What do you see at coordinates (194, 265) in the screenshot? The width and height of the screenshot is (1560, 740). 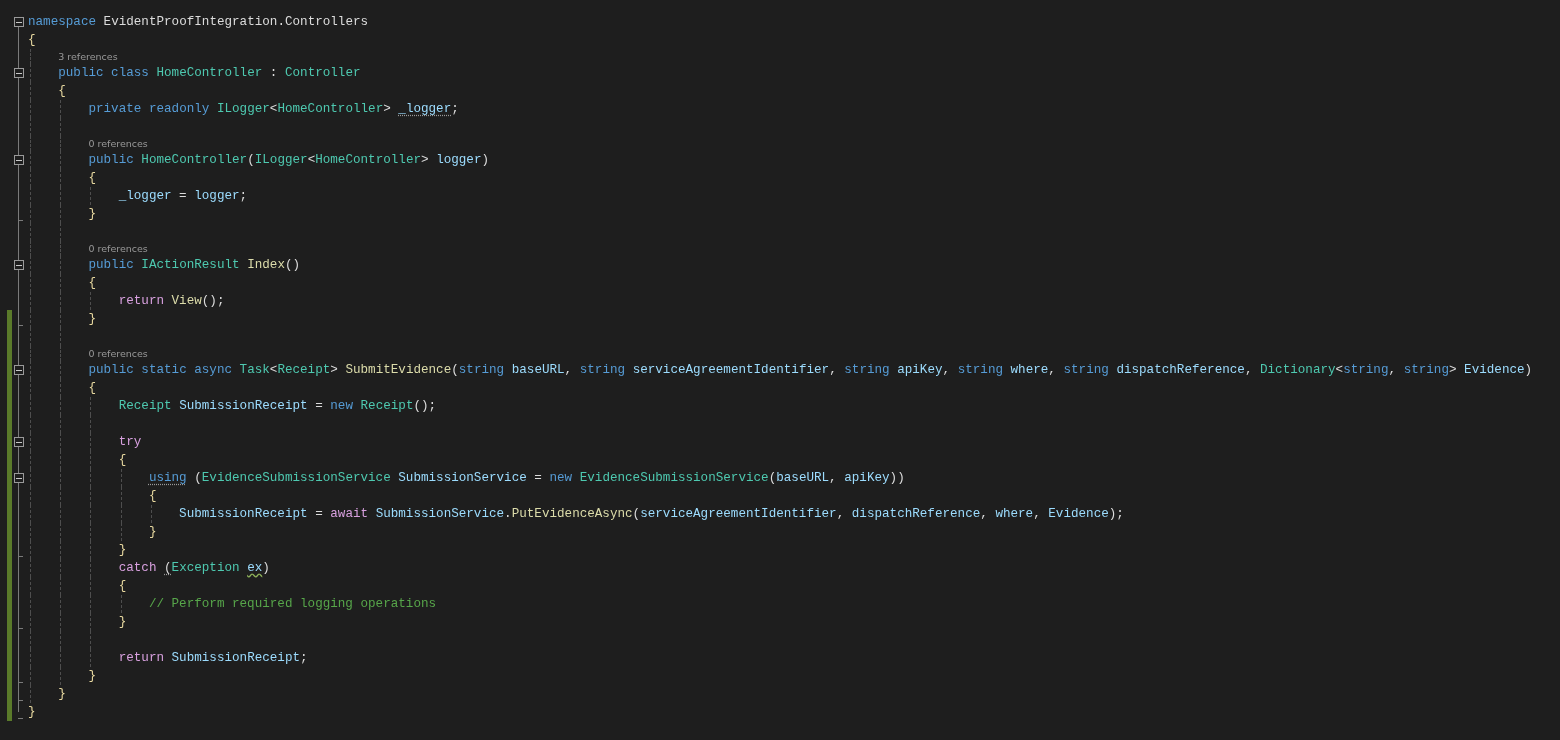 I see `code-line: public IActionResult Index()` at bounding box center [194, 265].